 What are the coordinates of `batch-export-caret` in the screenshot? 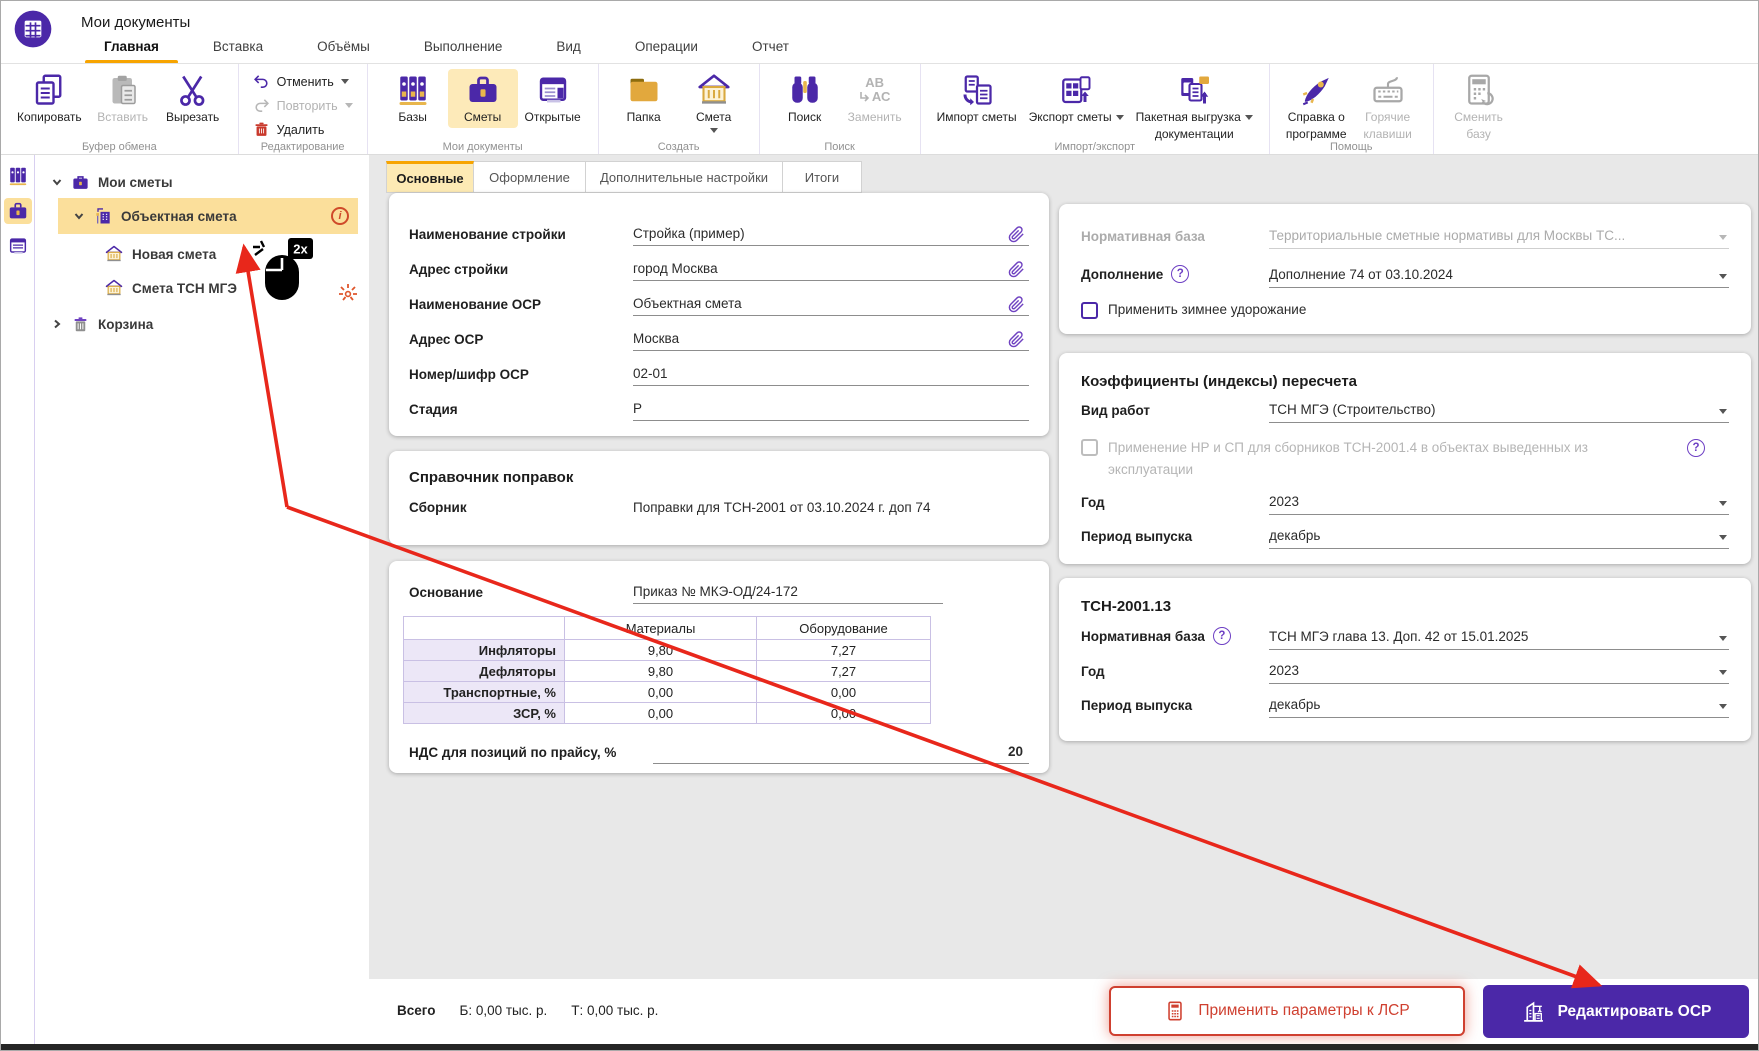 It's located at (1248, 118).